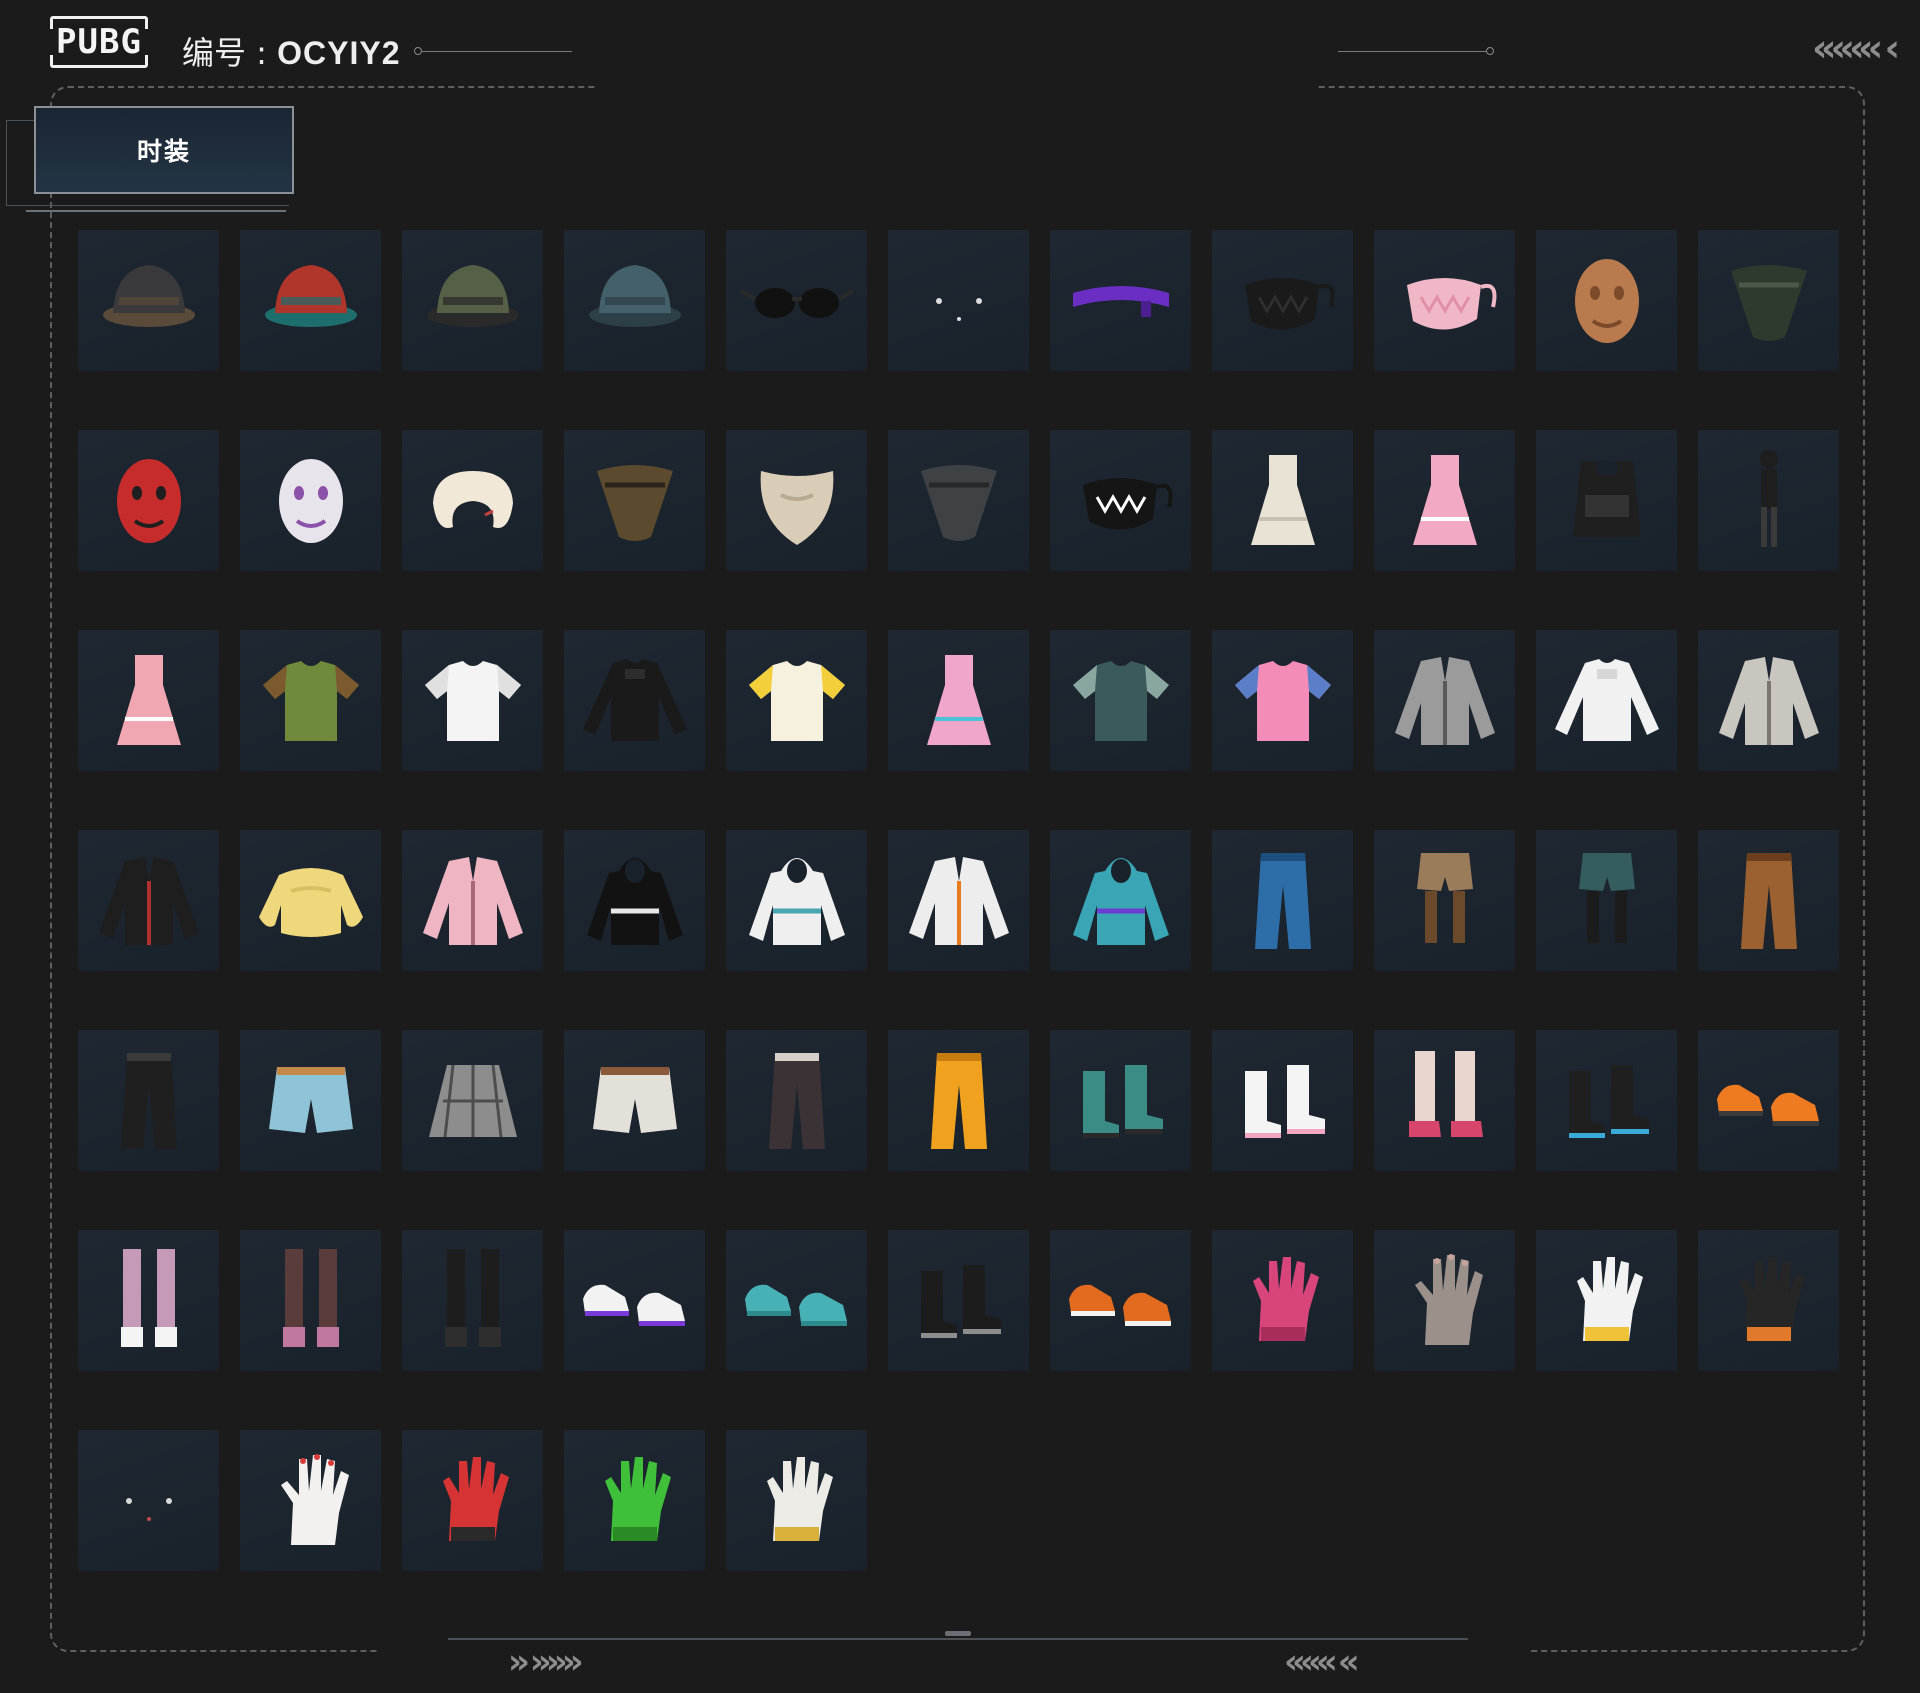  Describe the element at coordinates (1322, 1662) in the screenshot. I see `bottom-right-arrows: ««« «` at that location.